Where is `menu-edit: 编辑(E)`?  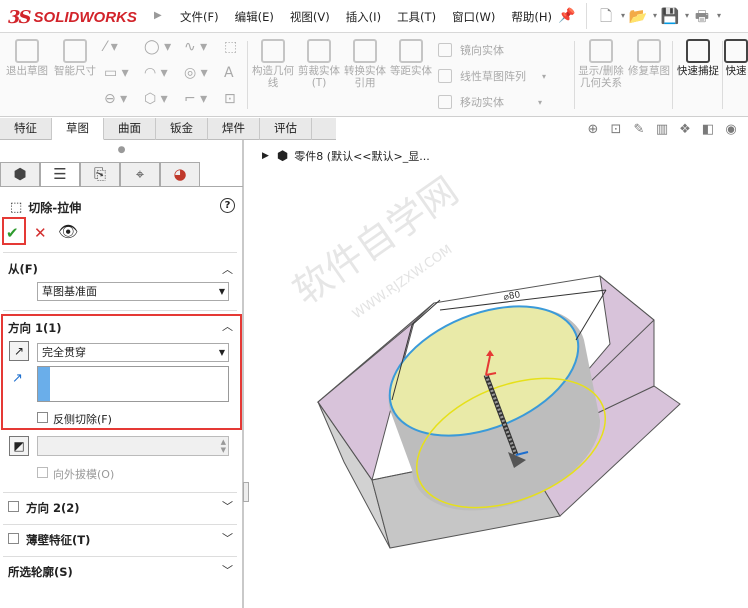 menu-edit: 编辑(E) is located at coordinates (254, 17).